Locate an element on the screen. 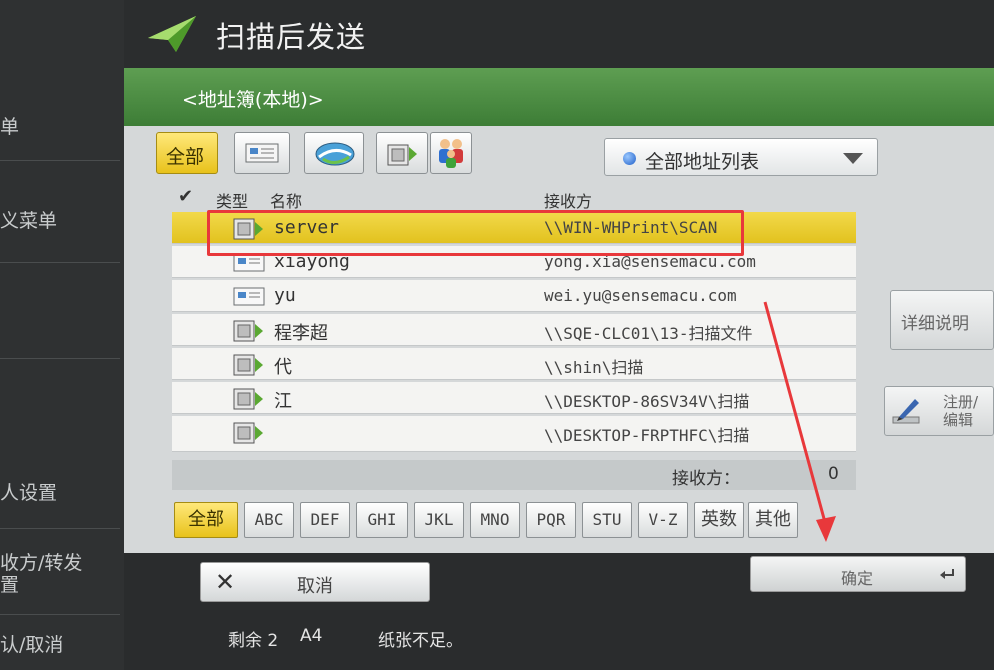 This screenshot has height=670, width=994. filter-all-label: 全部 is located at coordinates (185, 157).